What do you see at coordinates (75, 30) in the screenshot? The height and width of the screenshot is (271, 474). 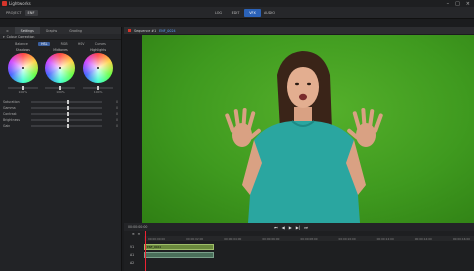 I see `tab-grading: Grading` at bounding box center [75, 30].